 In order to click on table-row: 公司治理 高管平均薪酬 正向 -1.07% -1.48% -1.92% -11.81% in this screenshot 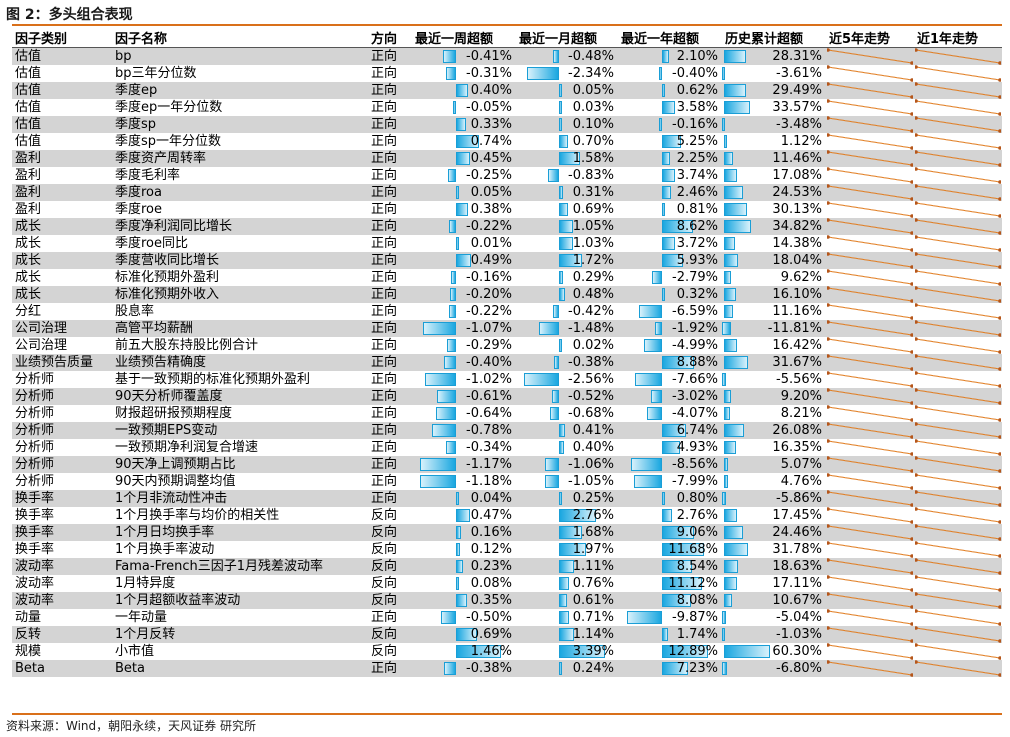, I will do `click(507, 328)`.